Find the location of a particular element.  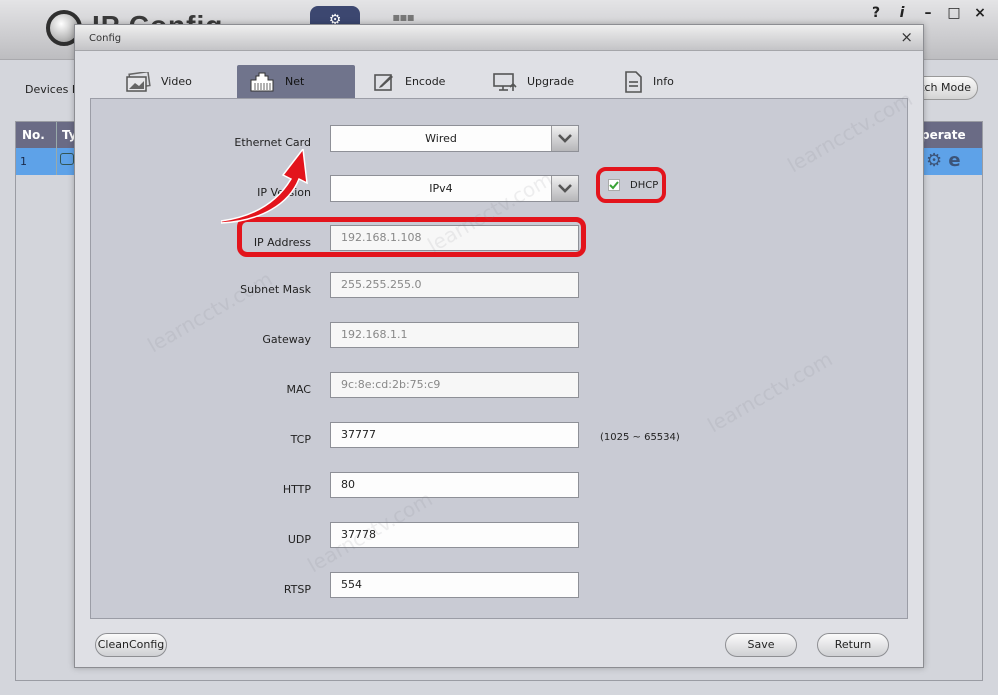

window-controls: ? i – □ × is located at coordinates (928, 13).